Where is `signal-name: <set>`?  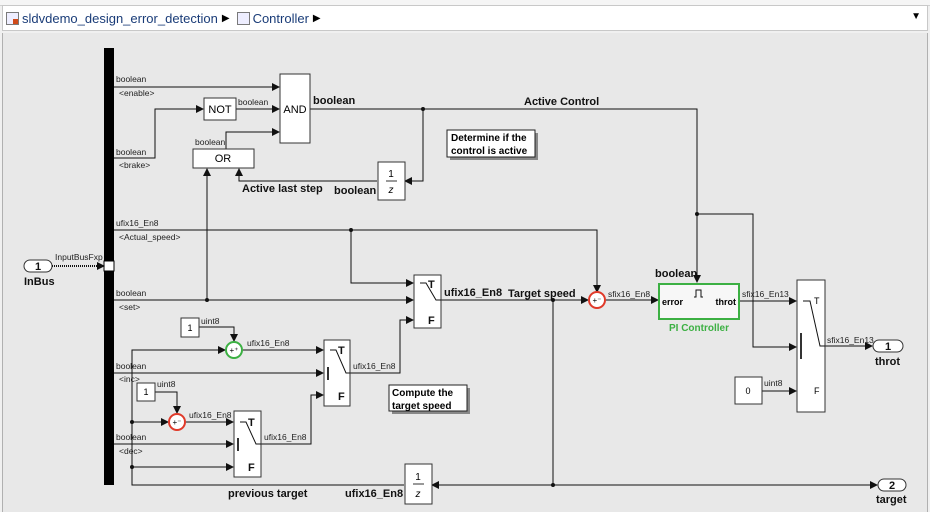
signal-name: <set> is located at coordinates (129, 307).